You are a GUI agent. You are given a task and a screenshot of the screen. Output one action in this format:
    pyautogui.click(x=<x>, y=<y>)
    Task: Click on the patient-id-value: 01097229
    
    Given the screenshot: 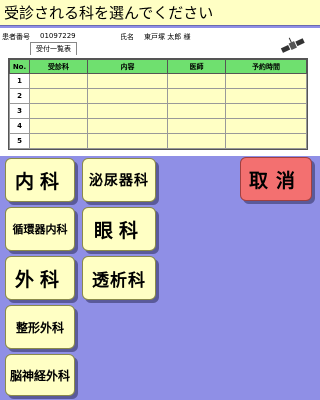 What is the action you would take?
    pyautogui.click(x=58, y=36)
    